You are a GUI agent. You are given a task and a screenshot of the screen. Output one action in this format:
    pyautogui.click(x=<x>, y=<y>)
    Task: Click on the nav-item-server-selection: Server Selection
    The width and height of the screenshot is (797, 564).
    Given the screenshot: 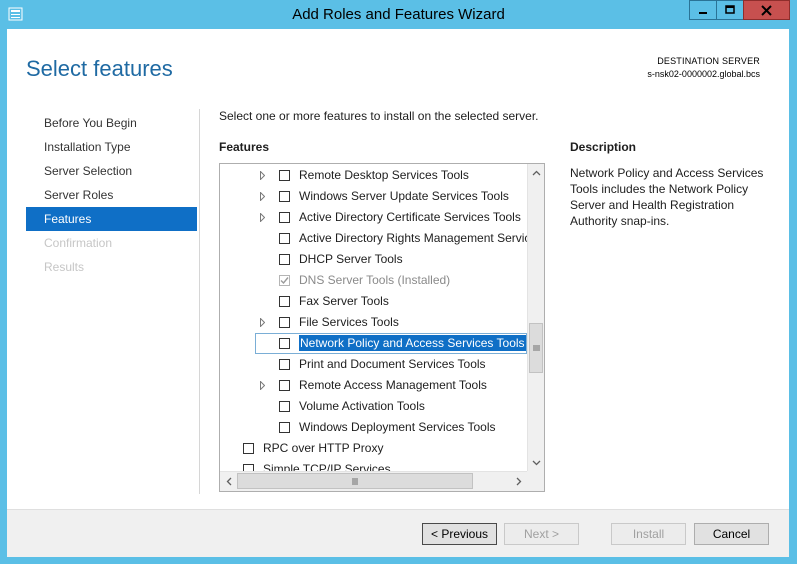 What is the action you would take?
    pyautogui.click(x=111, y=171)
    